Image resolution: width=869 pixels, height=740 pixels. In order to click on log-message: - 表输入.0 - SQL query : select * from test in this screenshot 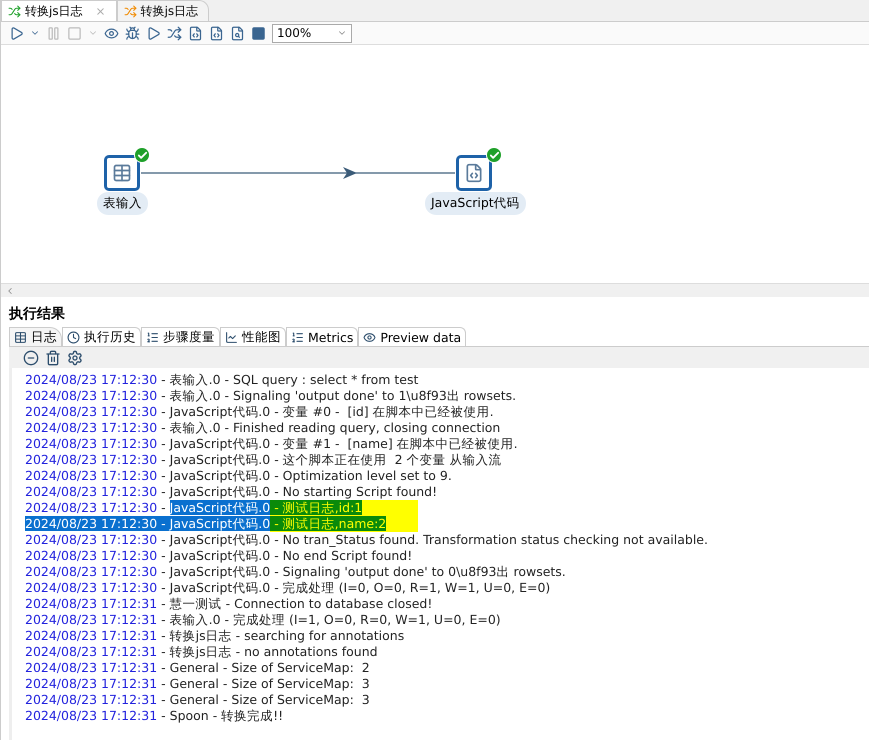, I will do `click(289, 379)`.